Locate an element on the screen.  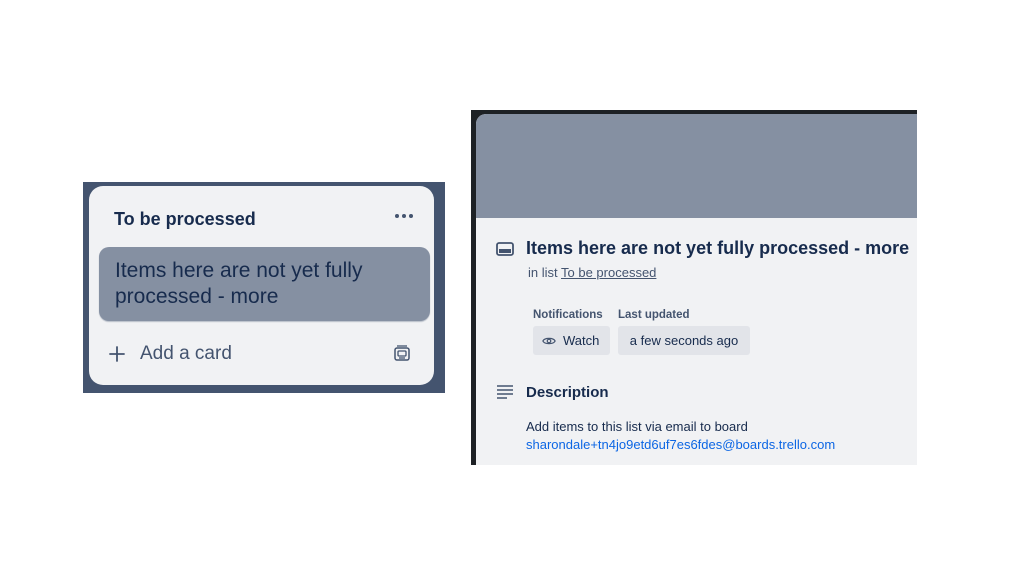
eye-icon is located at coordinates (549, 340).